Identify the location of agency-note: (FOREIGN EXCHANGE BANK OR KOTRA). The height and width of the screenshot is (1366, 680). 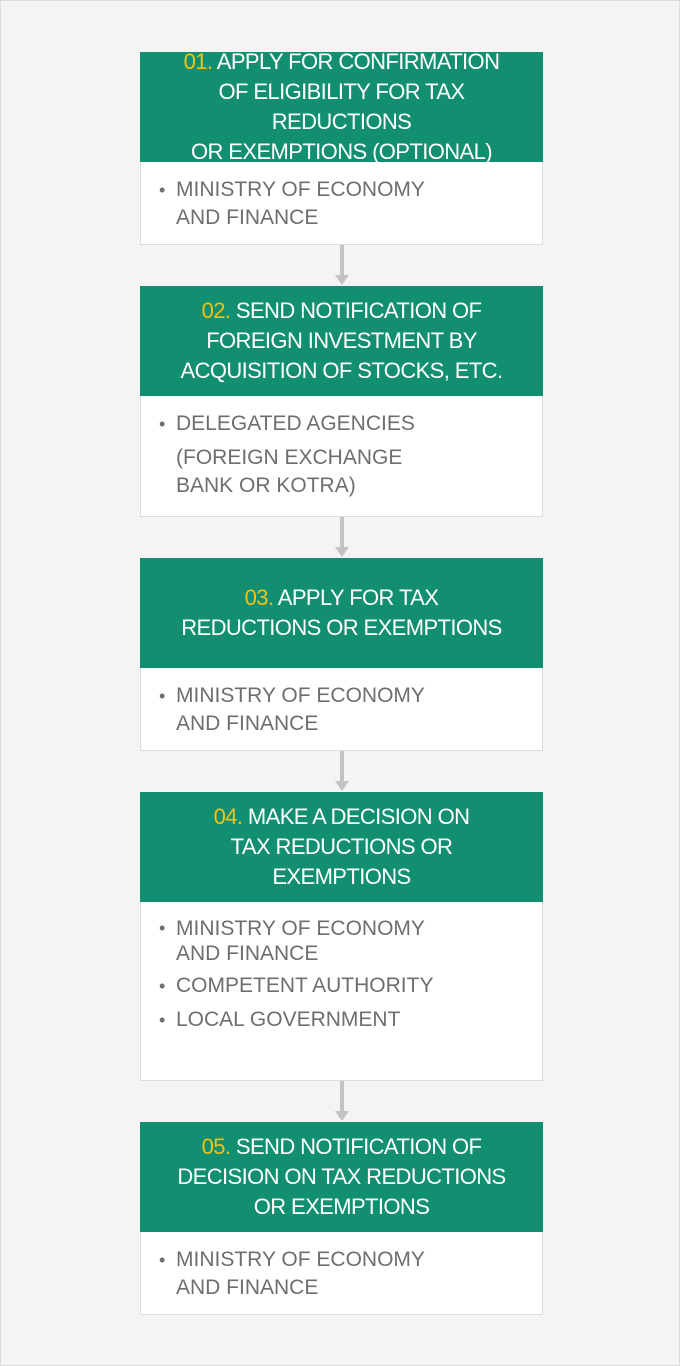
(289, 471).